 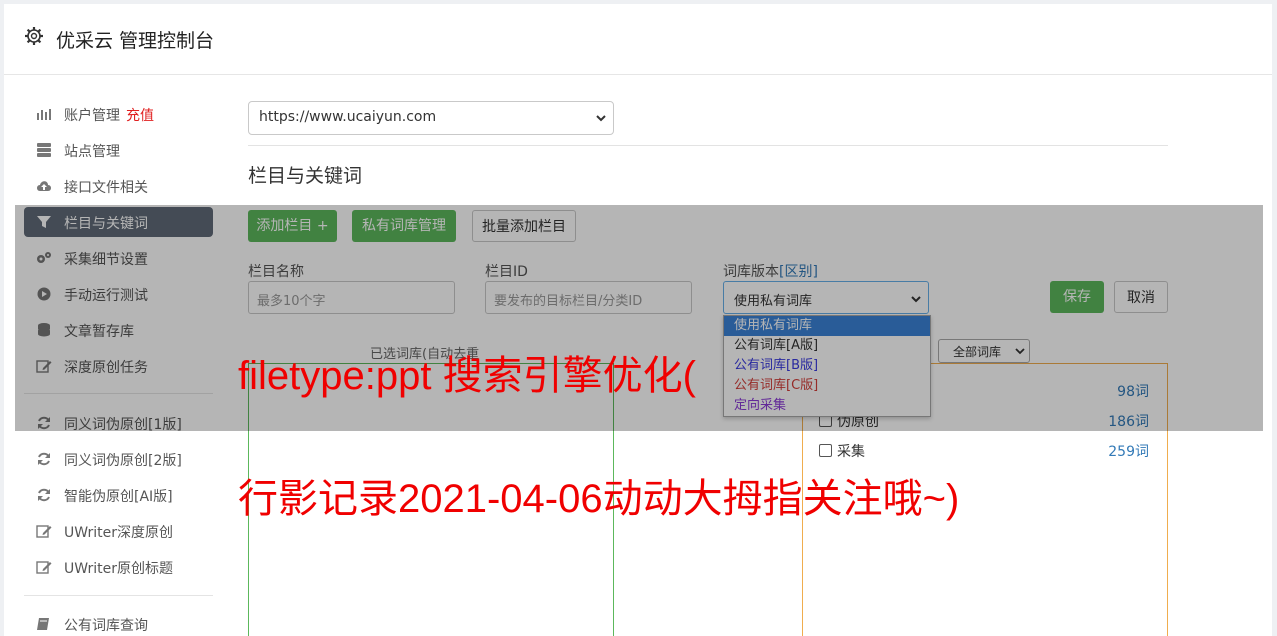 I want to click on sidebar-item-interface: 接口文件相关, so click(x=118, y=186).